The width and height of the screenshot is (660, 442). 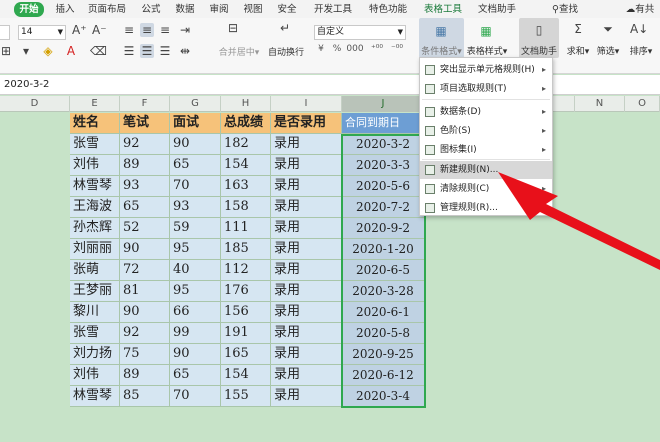 I want to click on header-cell-interview: 面试, so click(x=195, y=123).